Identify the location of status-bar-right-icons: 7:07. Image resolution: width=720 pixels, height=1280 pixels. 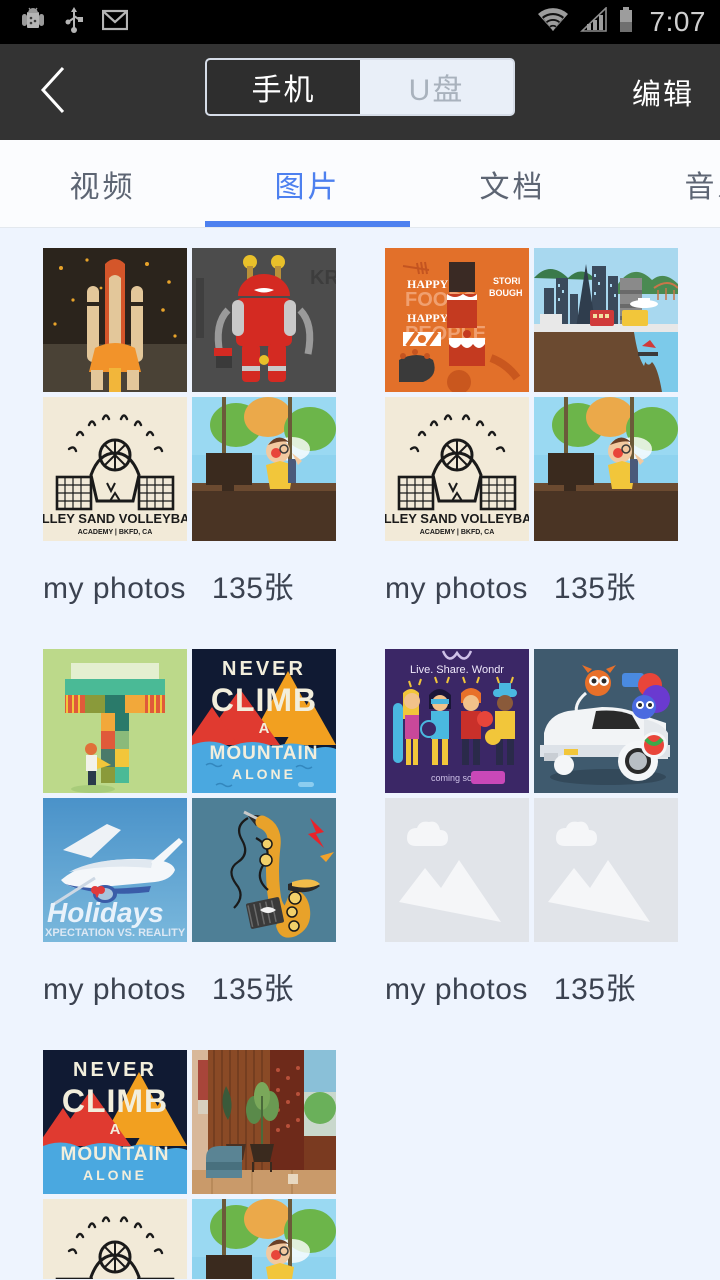
(621, 22).